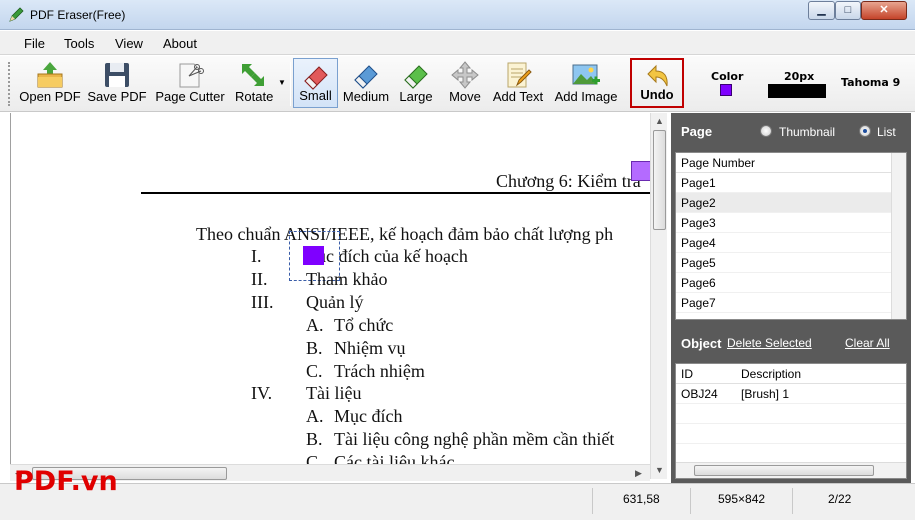 This screenshot has width=915, height=520. Describe the element at coordinates (457, 43) in the screenshot. I see `menu-bar: File Tools View About` at that location.